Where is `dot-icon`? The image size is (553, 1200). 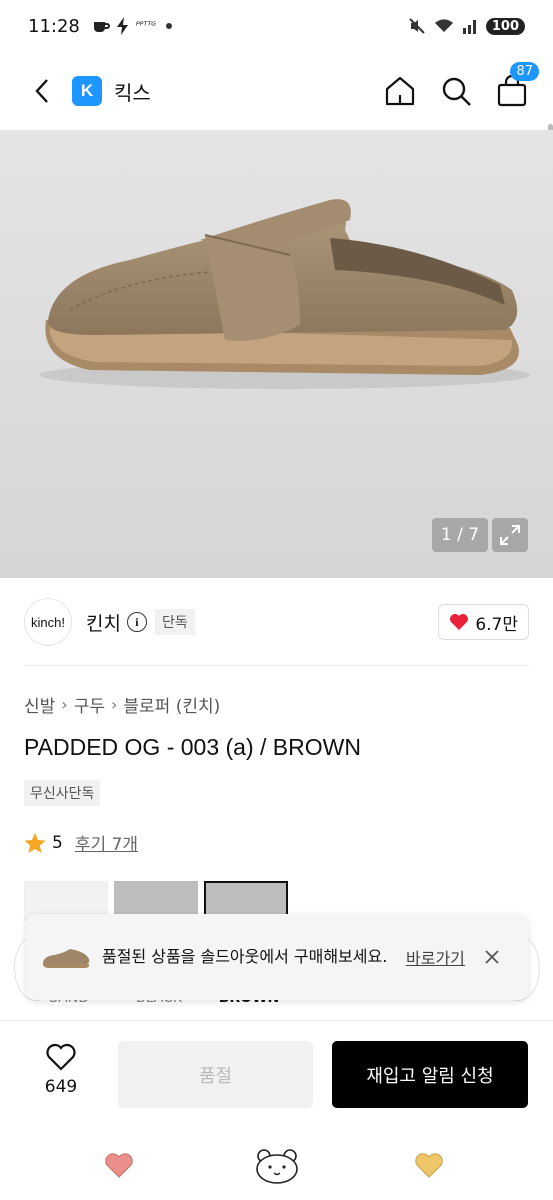 dot-icon is located at coordinates (169, 26).